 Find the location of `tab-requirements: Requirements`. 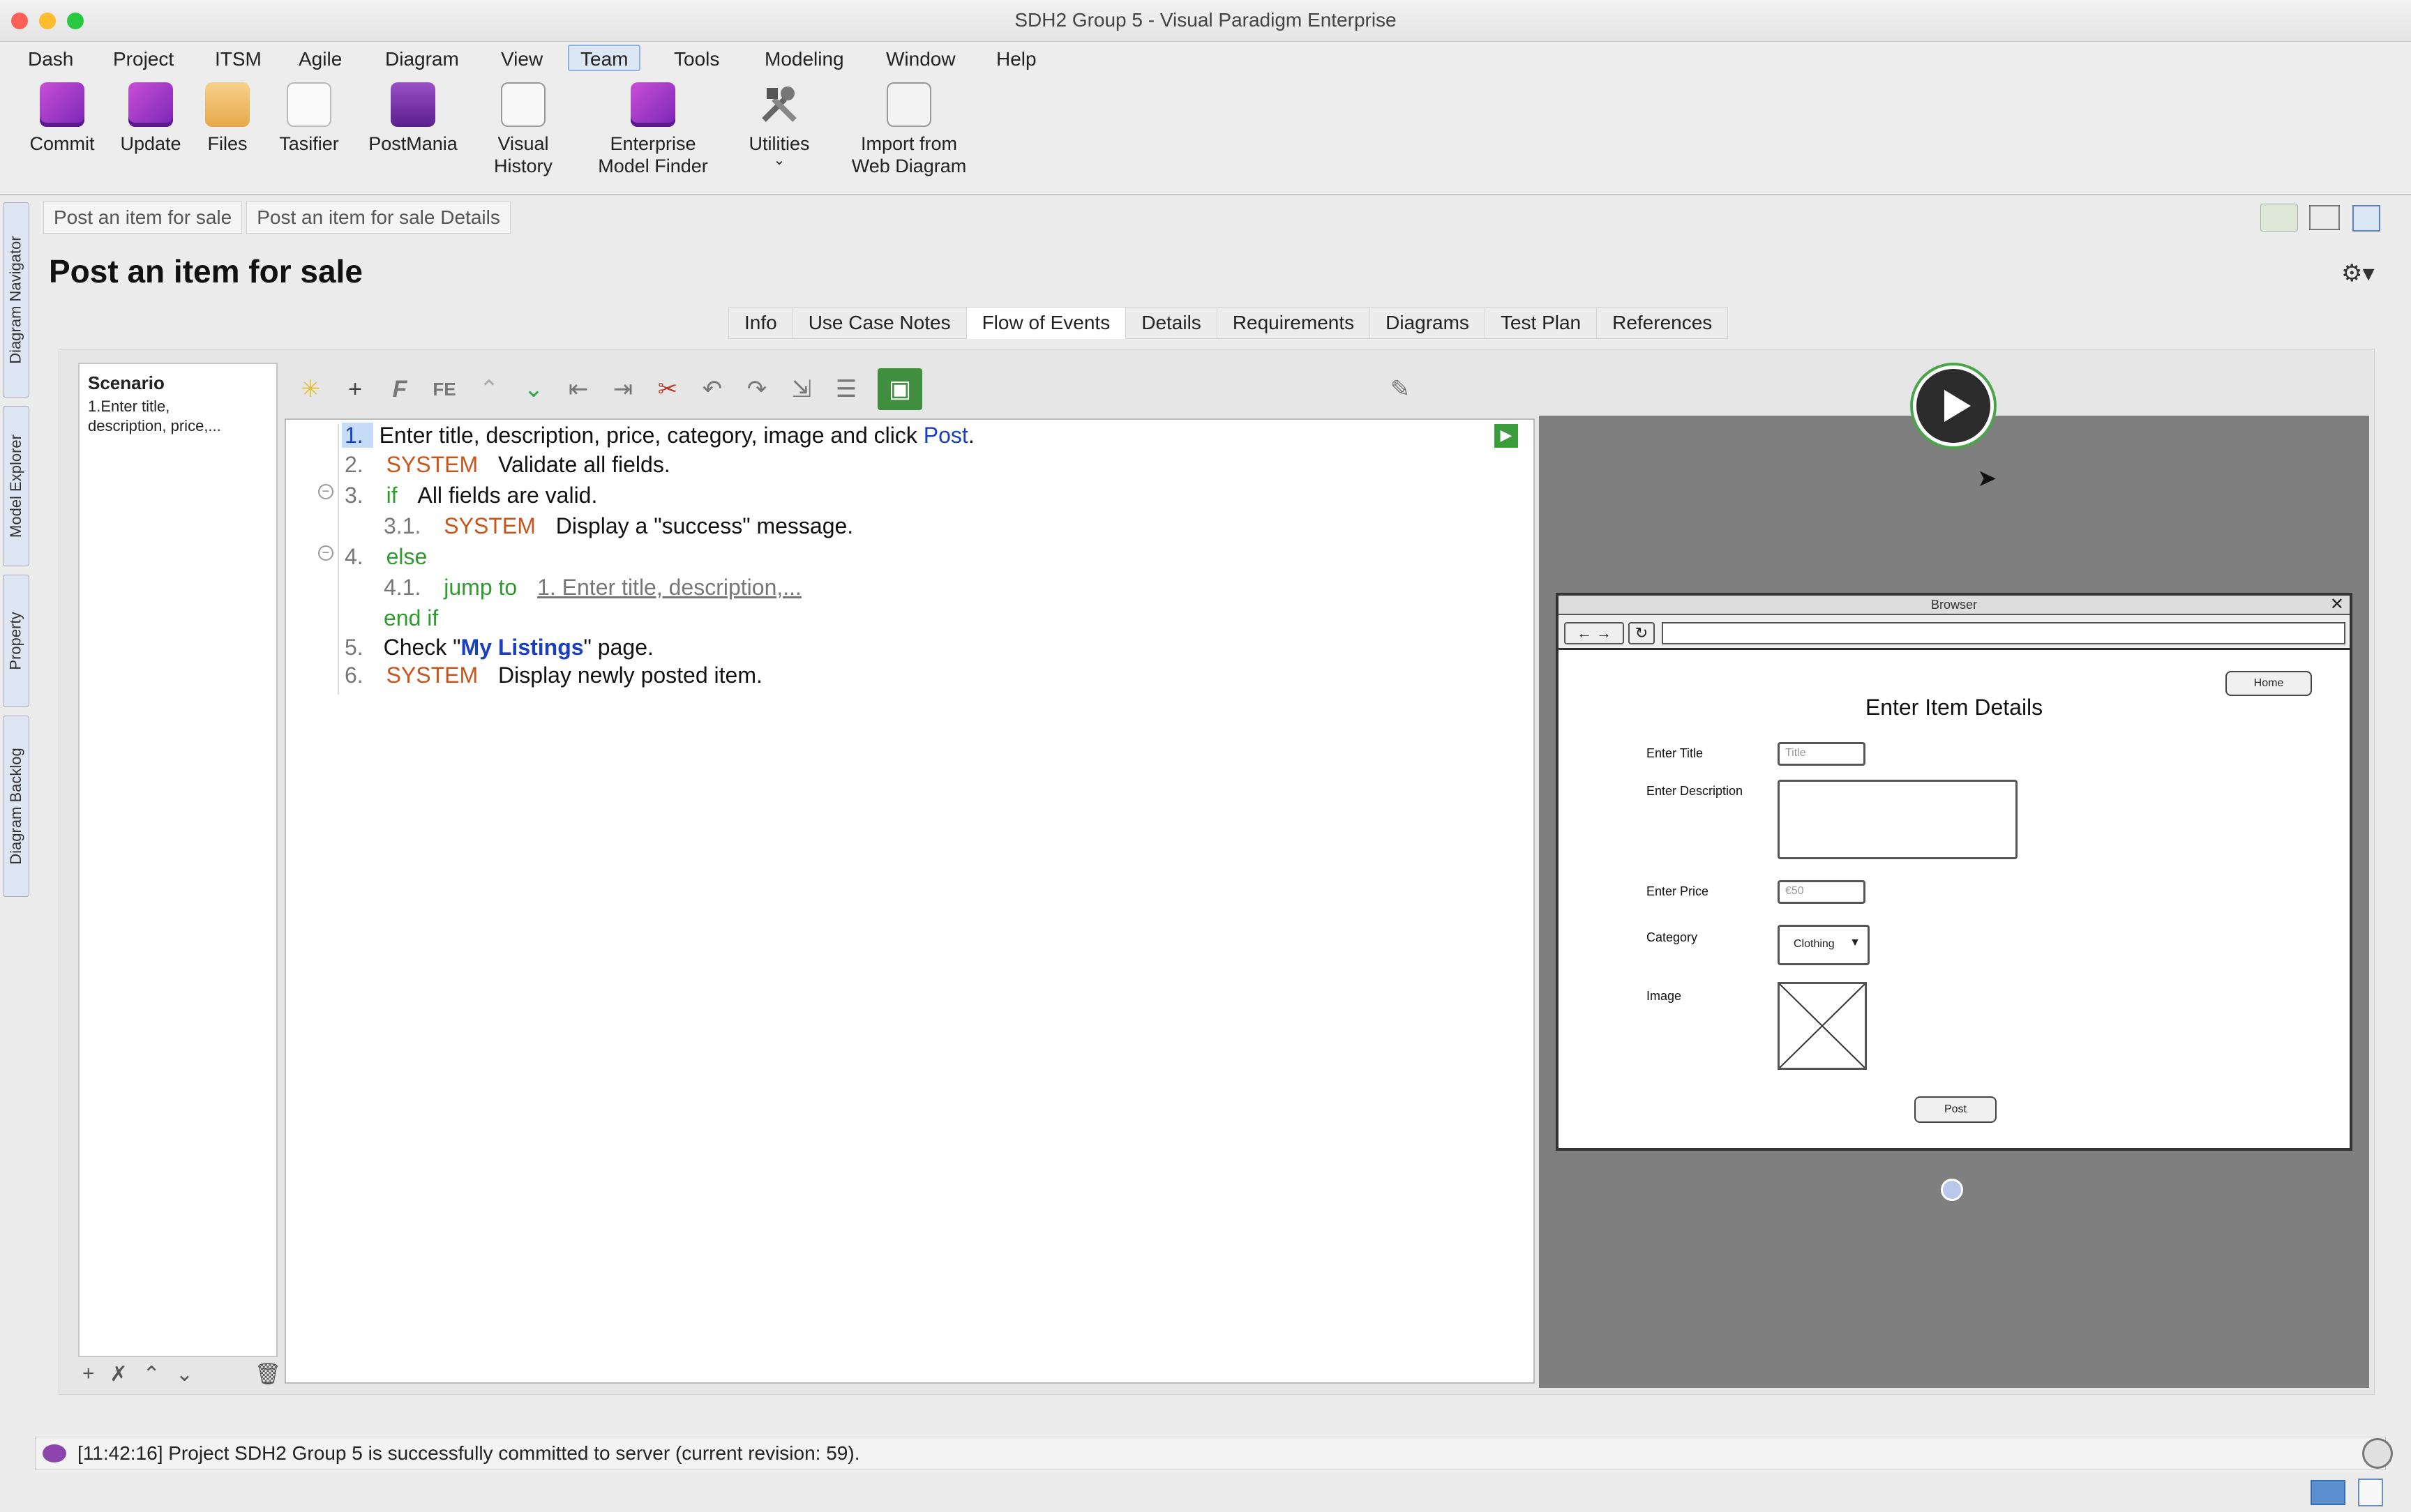

tab-requirements: Requirements is located at coordinates (1293, 323).